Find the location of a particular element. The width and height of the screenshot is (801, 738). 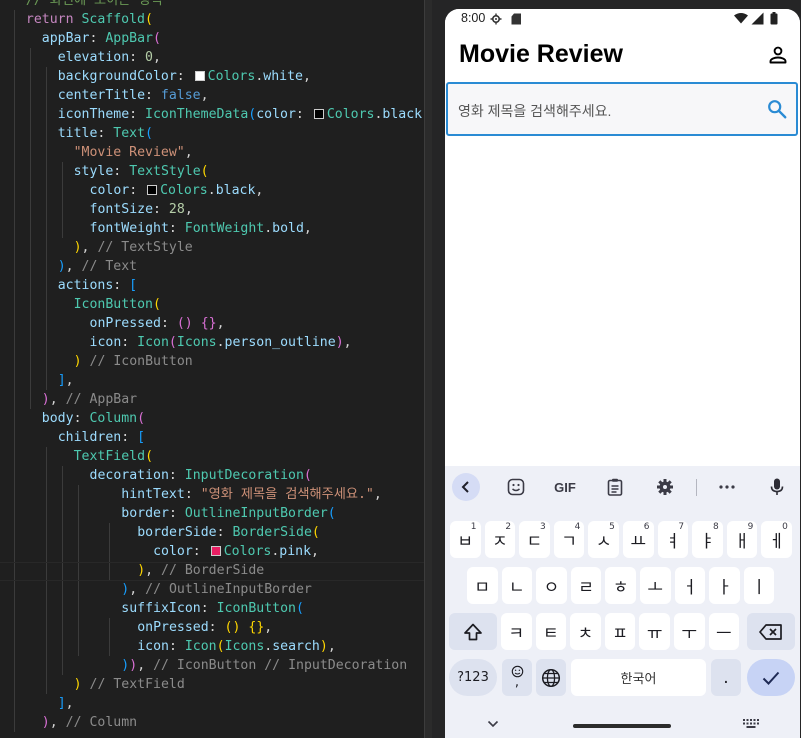

code-token: "영화 제목을 검색해주세요." is located at coordinates (287, 494).